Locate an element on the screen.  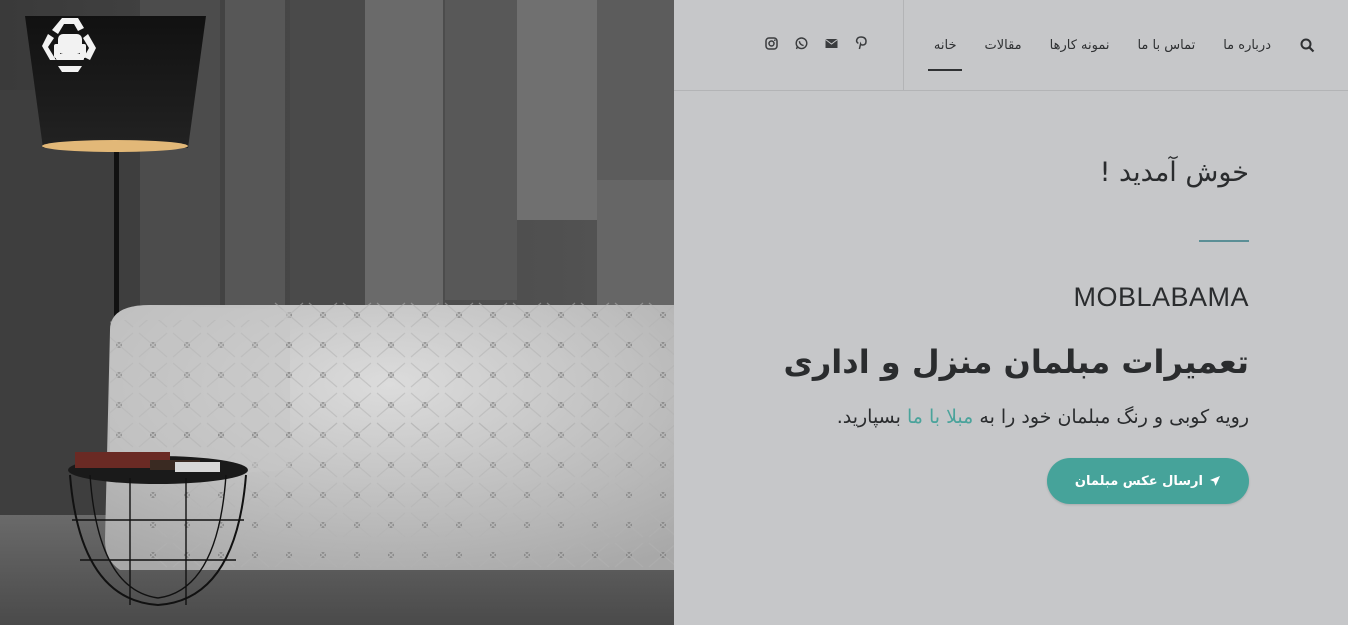
nav-item-articles: مقالات is located at coordinates (1002, 45).